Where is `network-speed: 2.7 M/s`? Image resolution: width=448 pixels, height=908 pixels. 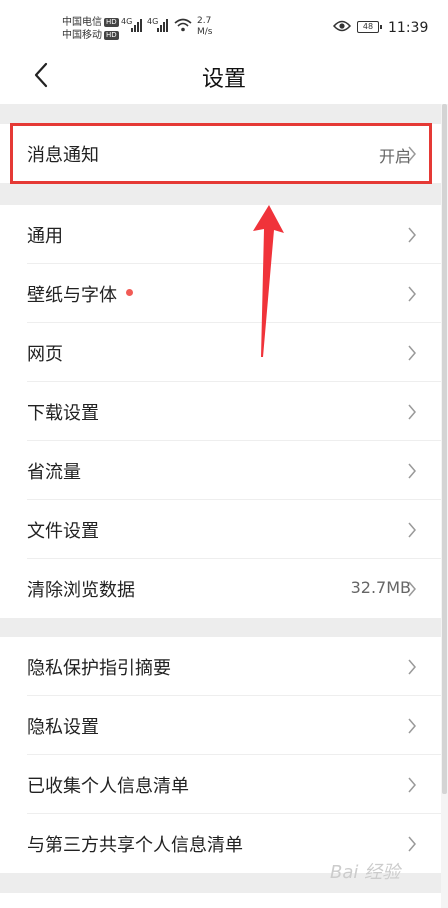
network-speed: 2.7 M/s is located at coordinates (205, 27).